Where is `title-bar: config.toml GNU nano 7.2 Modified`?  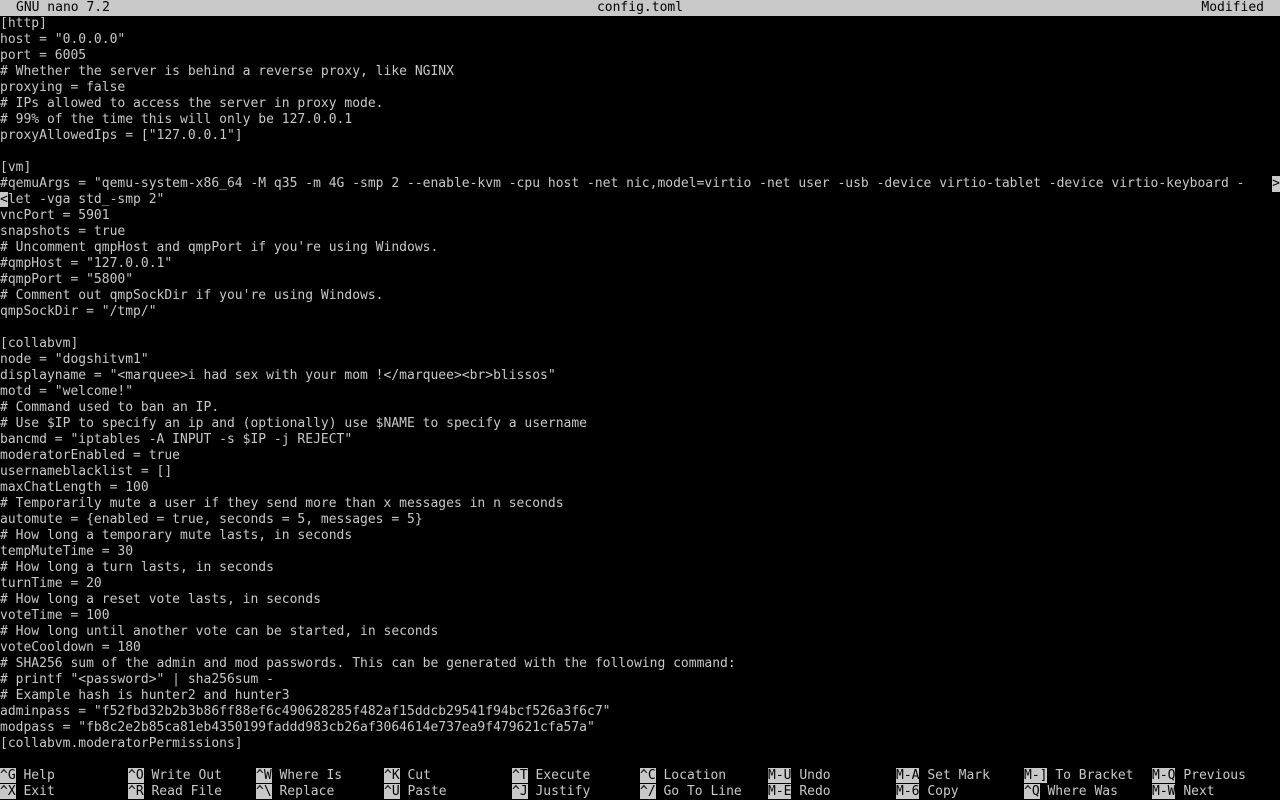 title-bar: config.toml GNU nano 7.2 Modified is located at coordinates (640, 8).